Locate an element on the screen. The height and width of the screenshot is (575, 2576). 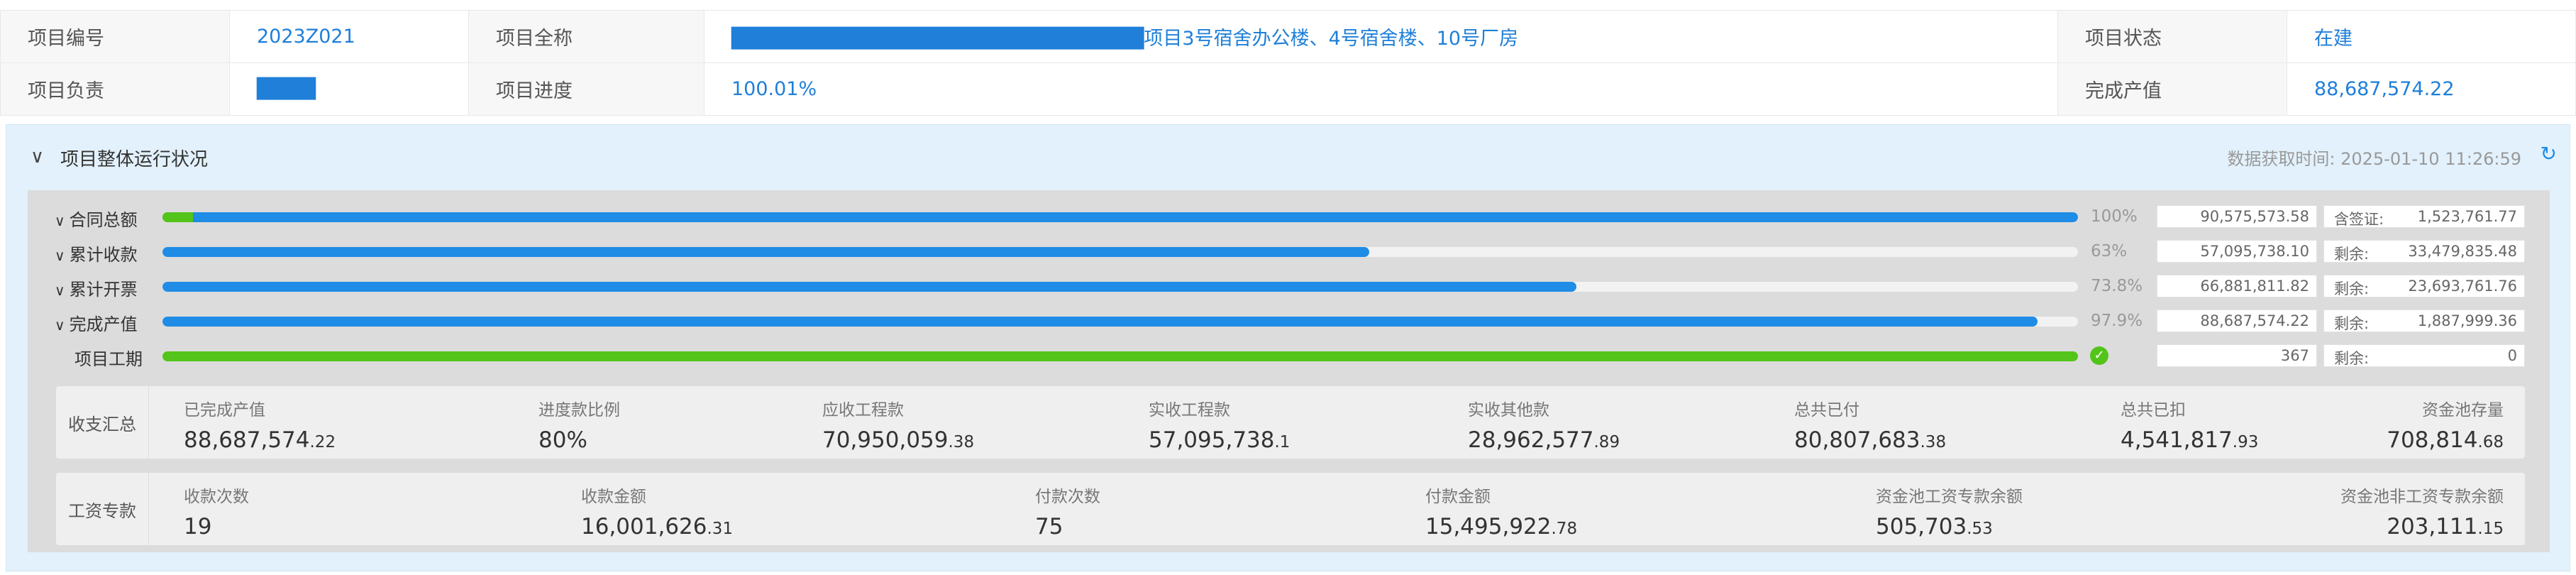
row-label: ∨ 累计收款 is located at coordinates (96, 253).